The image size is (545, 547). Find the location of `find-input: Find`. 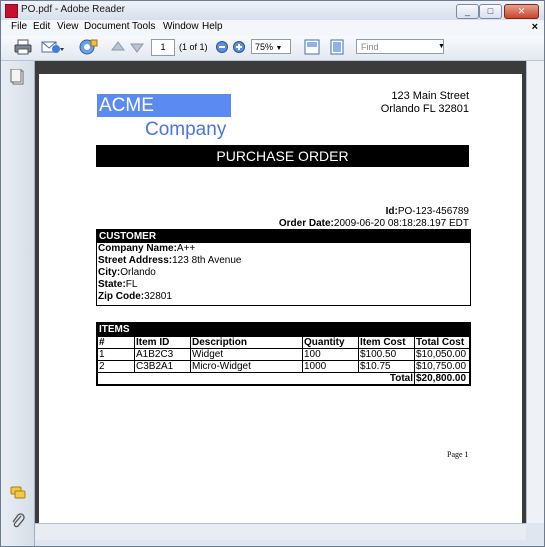

find-input: Find is located at coordinates (400, 46).